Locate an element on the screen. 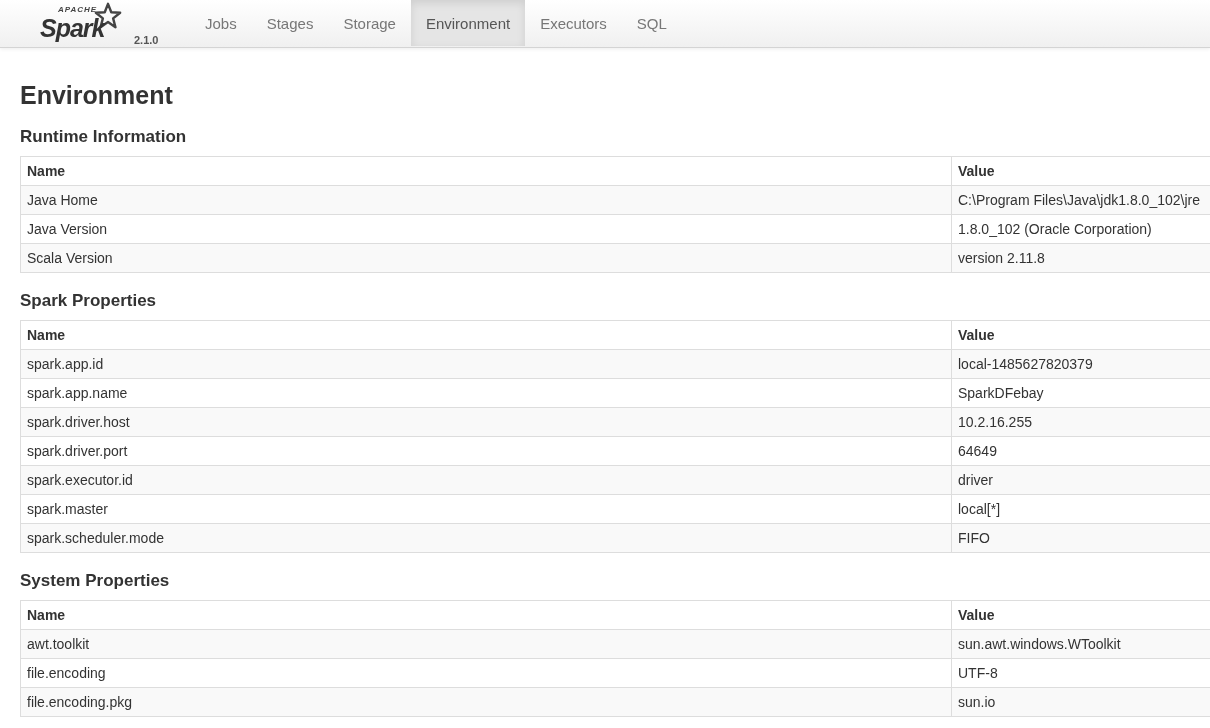  nav-tab: SQL is located at coordinates (651, 23).